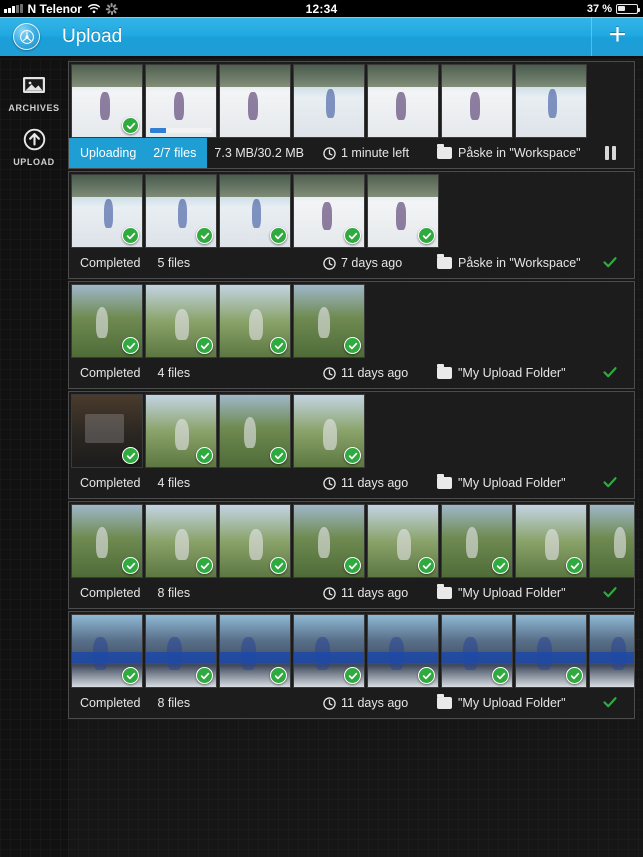  I want to click on sidebar-item-upload: UPLOAD, so click(34, 140).